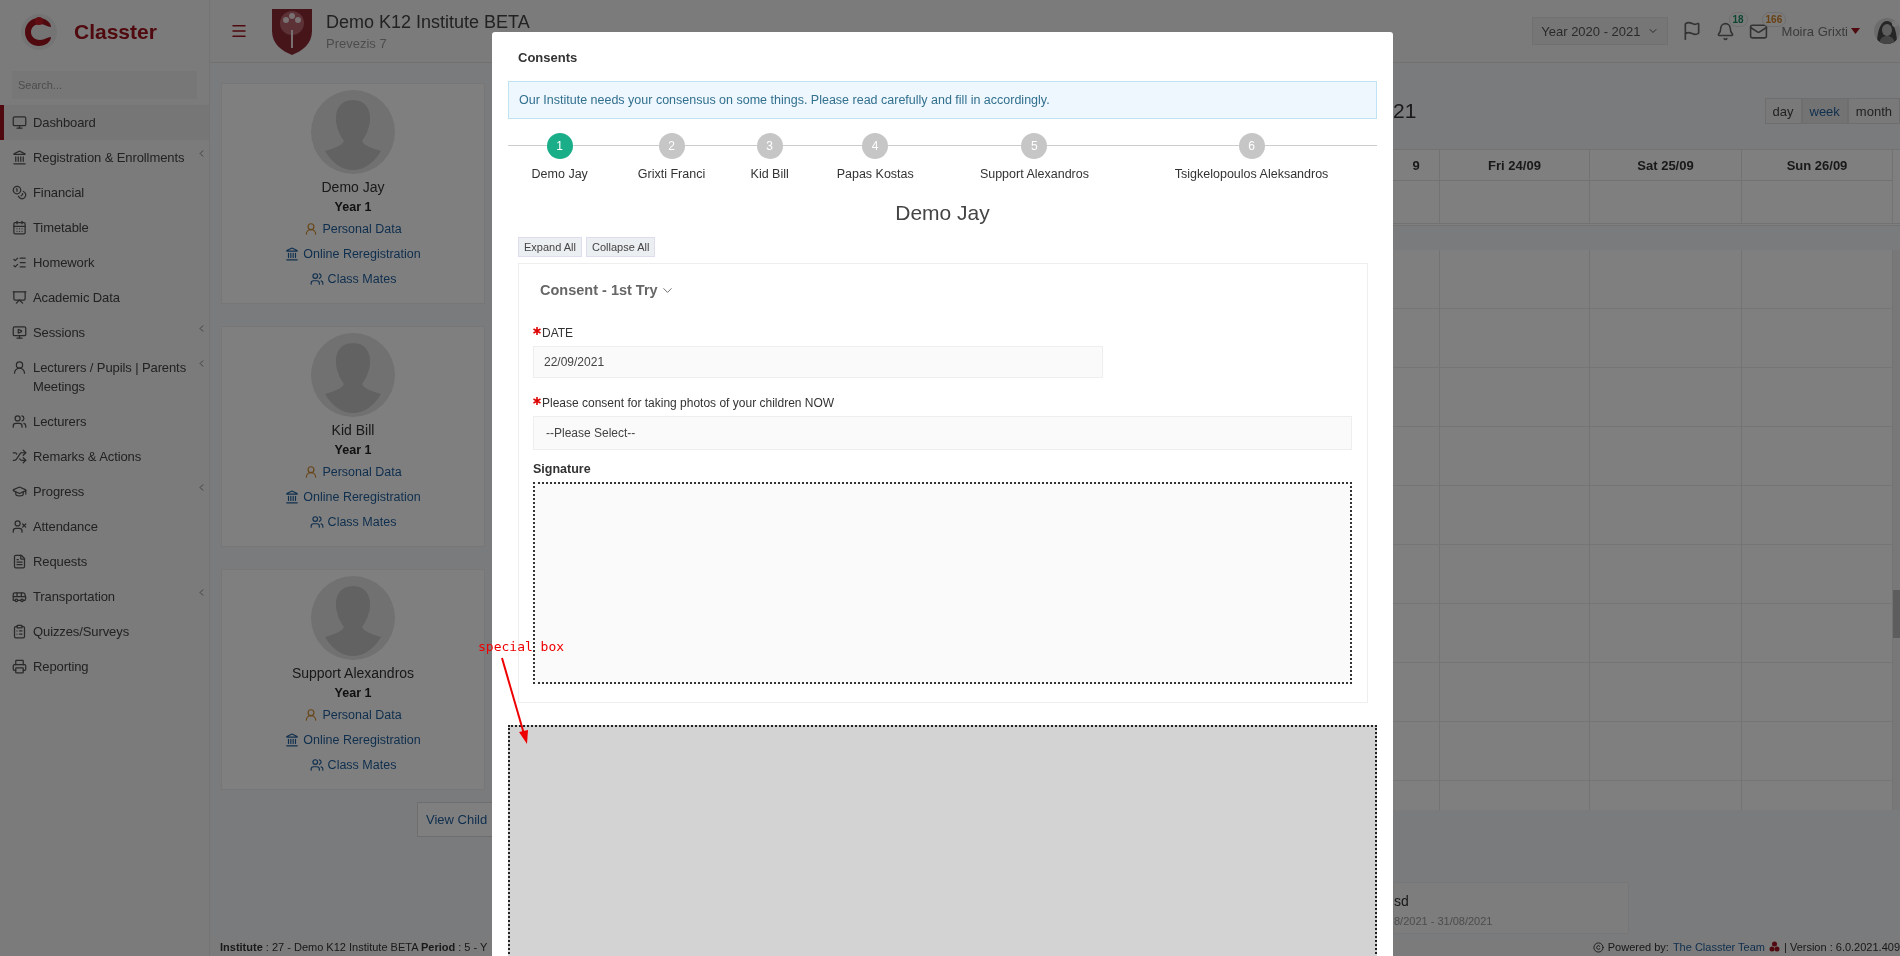  I want to click on menu-icon, so click(239, 31).